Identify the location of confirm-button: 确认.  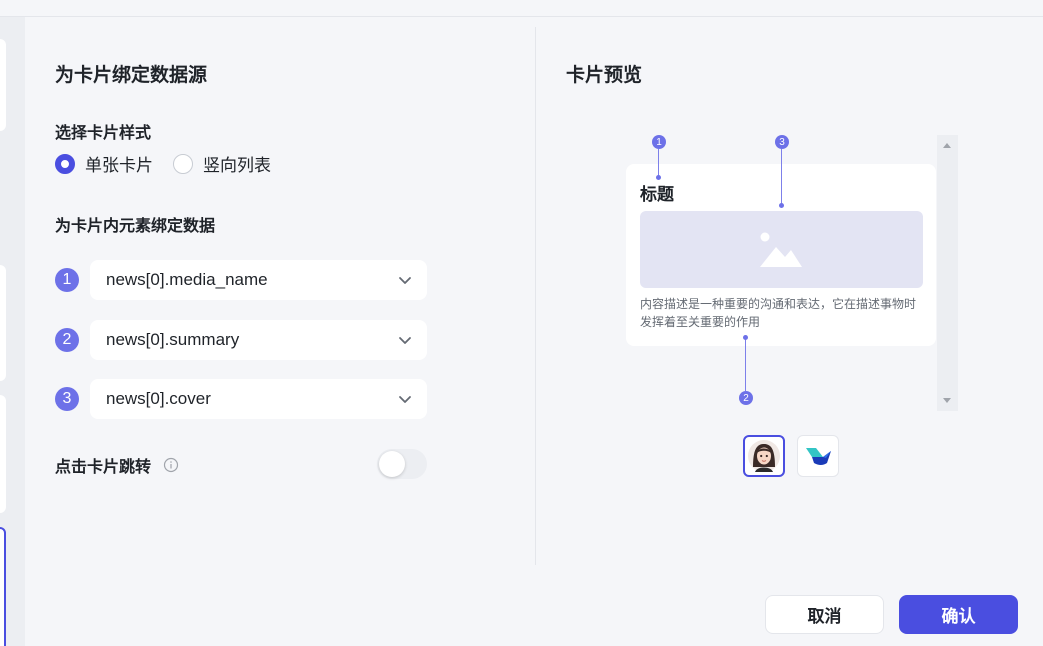
(958, 614).